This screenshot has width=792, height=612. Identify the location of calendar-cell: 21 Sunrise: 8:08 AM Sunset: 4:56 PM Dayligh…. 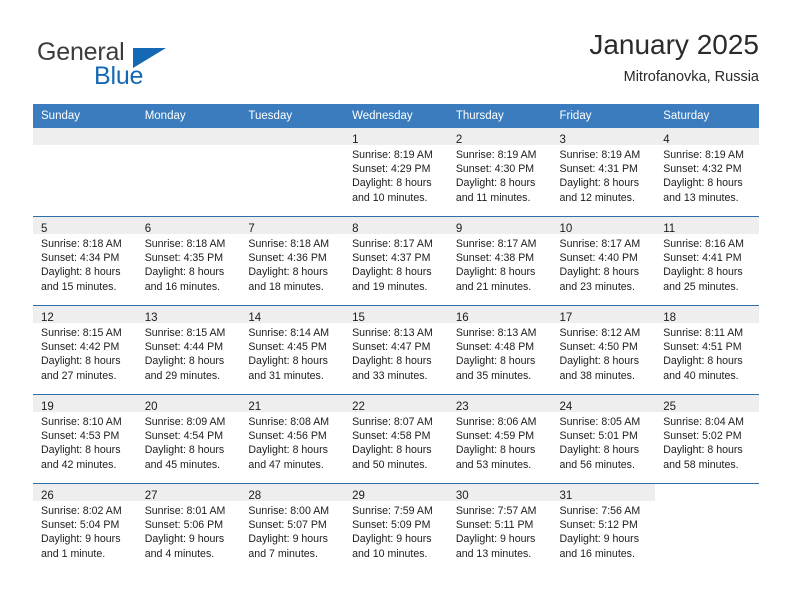
(292, 439).